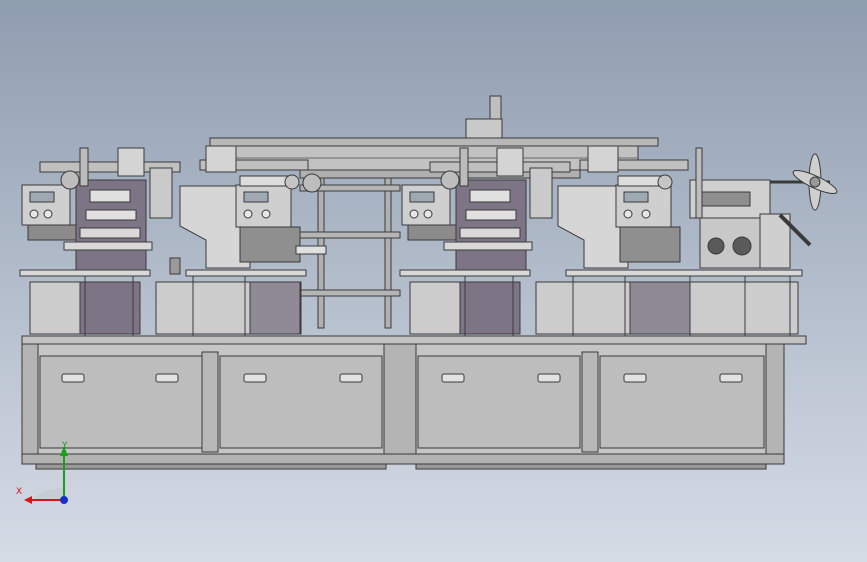  I want to click on triad-x-label: X, so click(19, 492).